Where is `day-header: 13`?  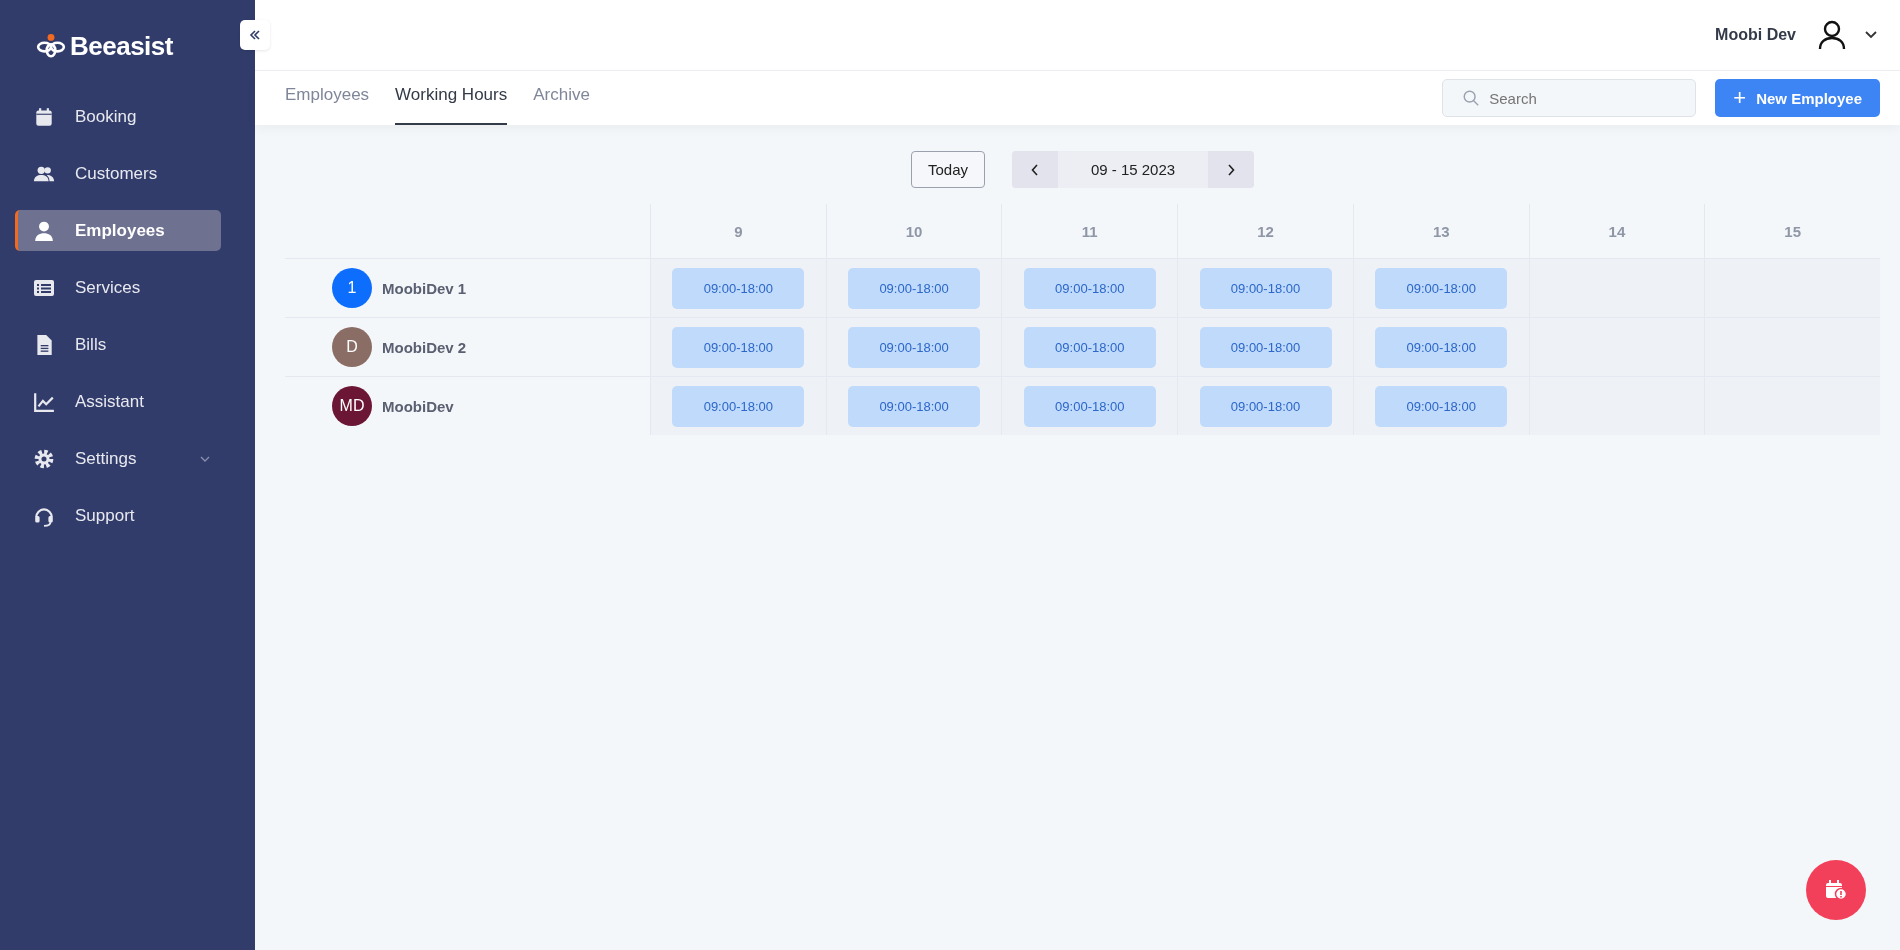 day-header: 13 is located at coordinates (1441, 231).